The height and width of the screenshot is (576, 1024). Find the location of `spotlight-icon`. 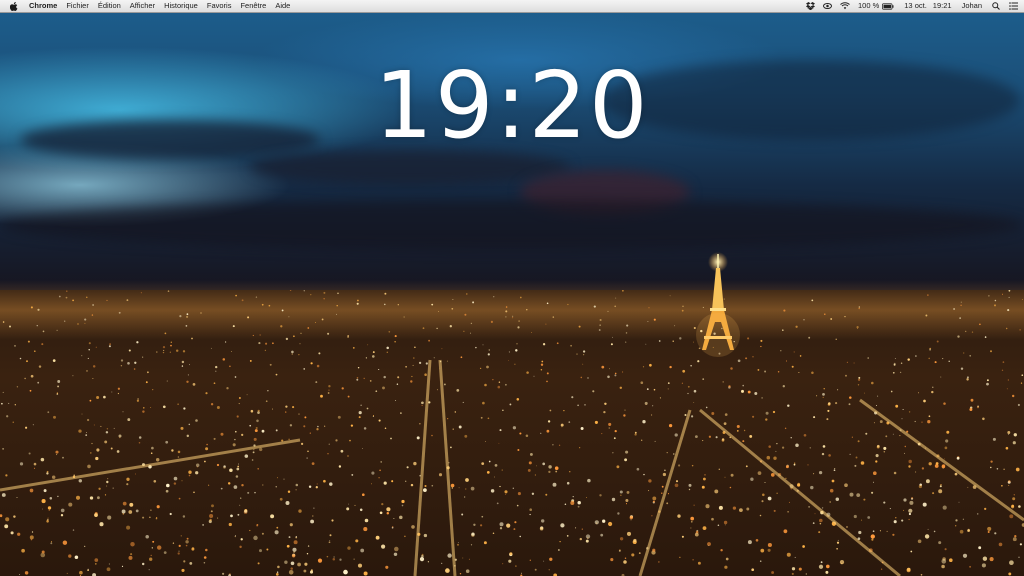

spotlight-icon is located at coordinates (996, 6).